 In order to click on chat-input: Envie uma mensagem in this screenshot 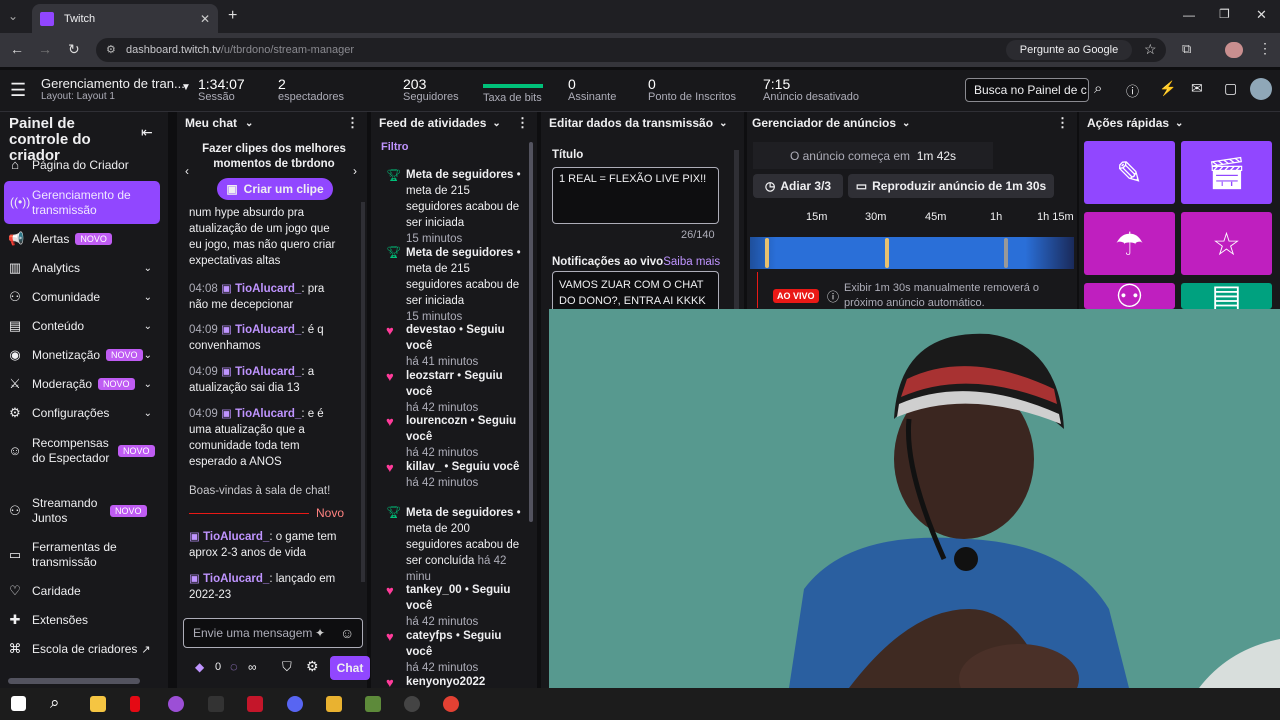, I will do `click(273, 633)`.